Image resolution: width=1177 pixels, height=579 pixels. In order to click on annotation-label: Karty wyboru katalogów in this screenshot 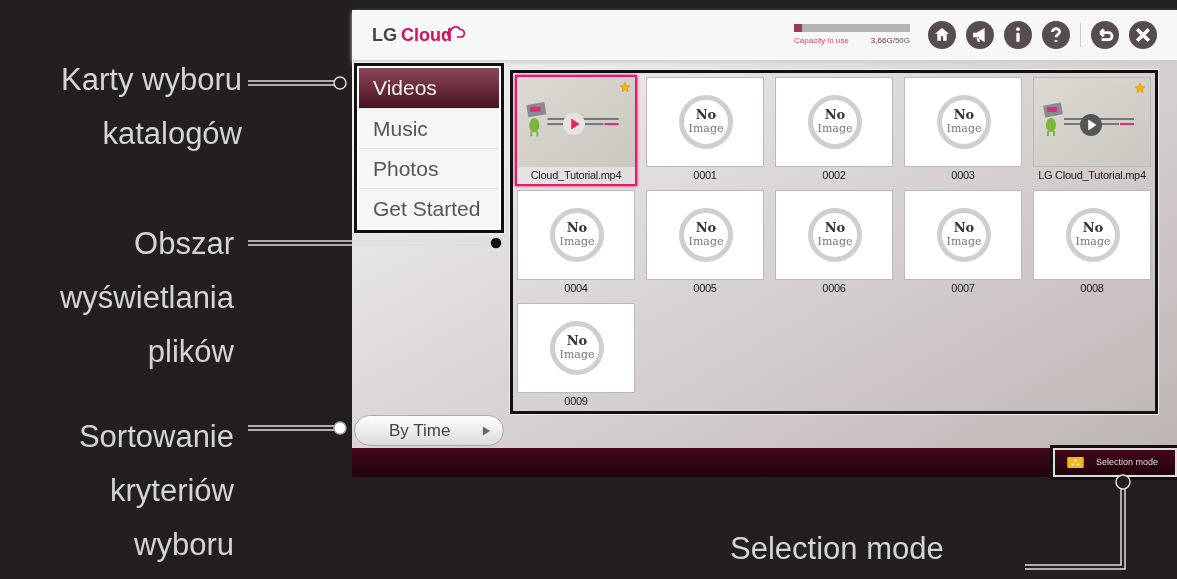, I will do `click(151, 107)`.